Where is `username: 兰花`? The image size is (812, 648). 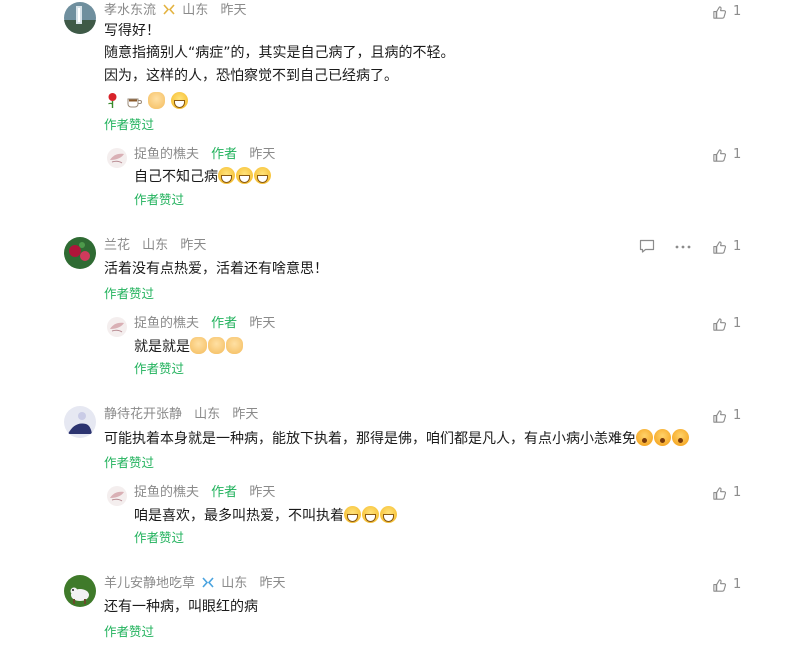 username: 兰花 is located at coordinates (117, 245).